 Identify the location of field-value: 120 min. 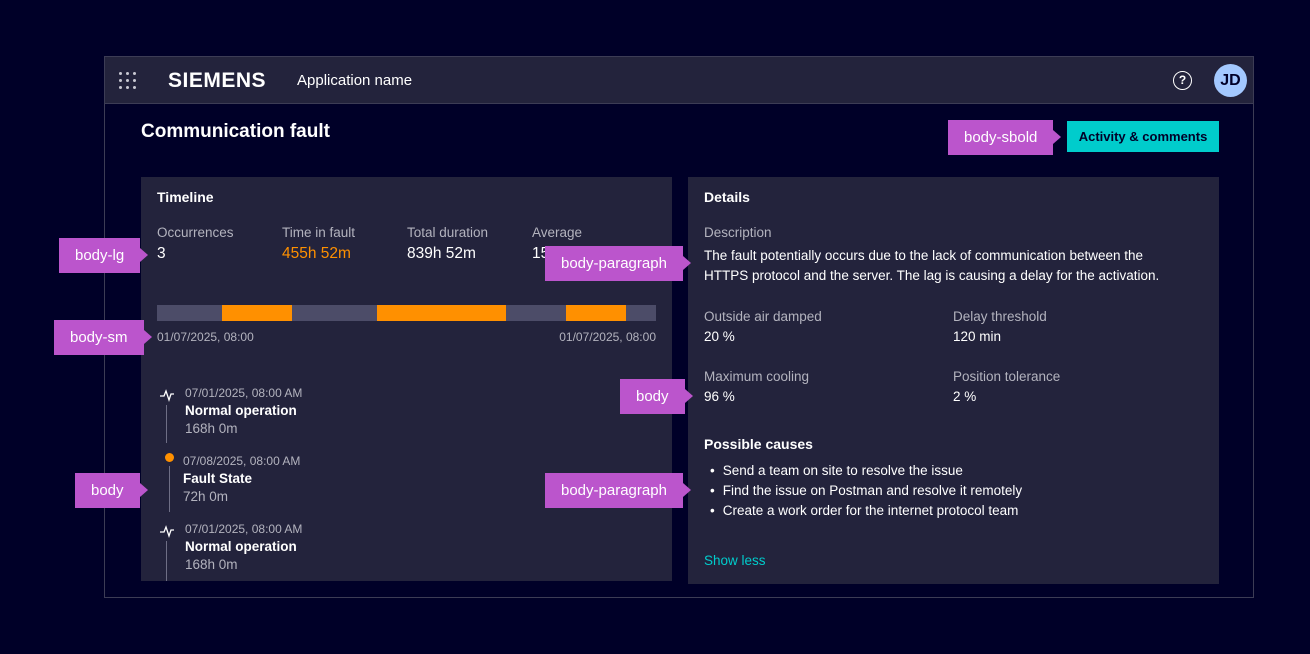
(977, 336).